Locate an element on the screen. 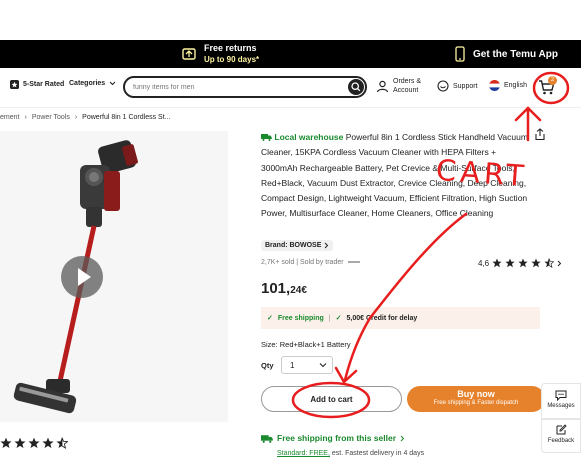  messages-widget: Messages is located at coordinates (561, 401).